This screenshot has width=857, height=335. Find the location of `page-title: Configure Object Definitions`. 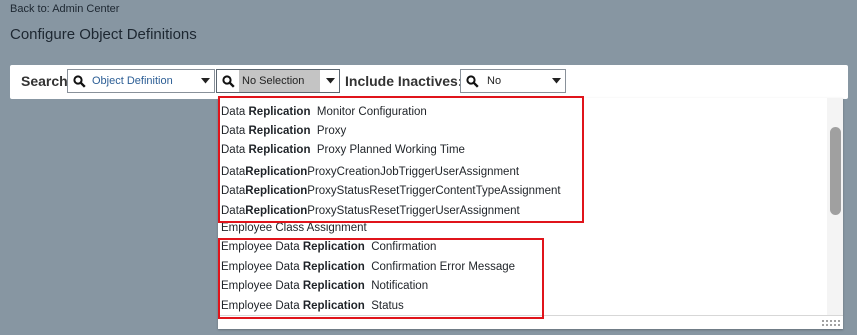

page-title: Configure Object Definitions is located at coordinates (103, 34).